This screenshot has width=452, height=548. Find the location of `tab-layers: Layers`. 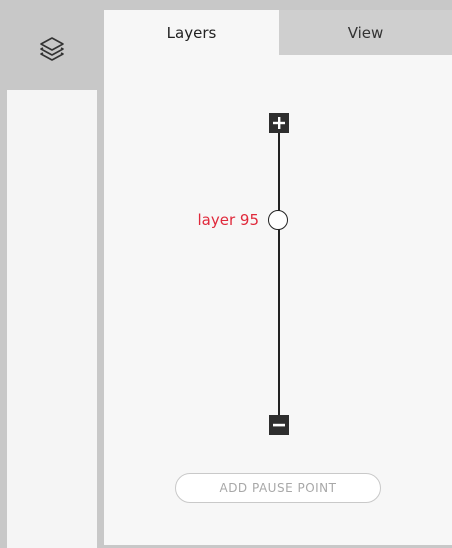

tab-layers: Layers is located at coordinates (191, 32).